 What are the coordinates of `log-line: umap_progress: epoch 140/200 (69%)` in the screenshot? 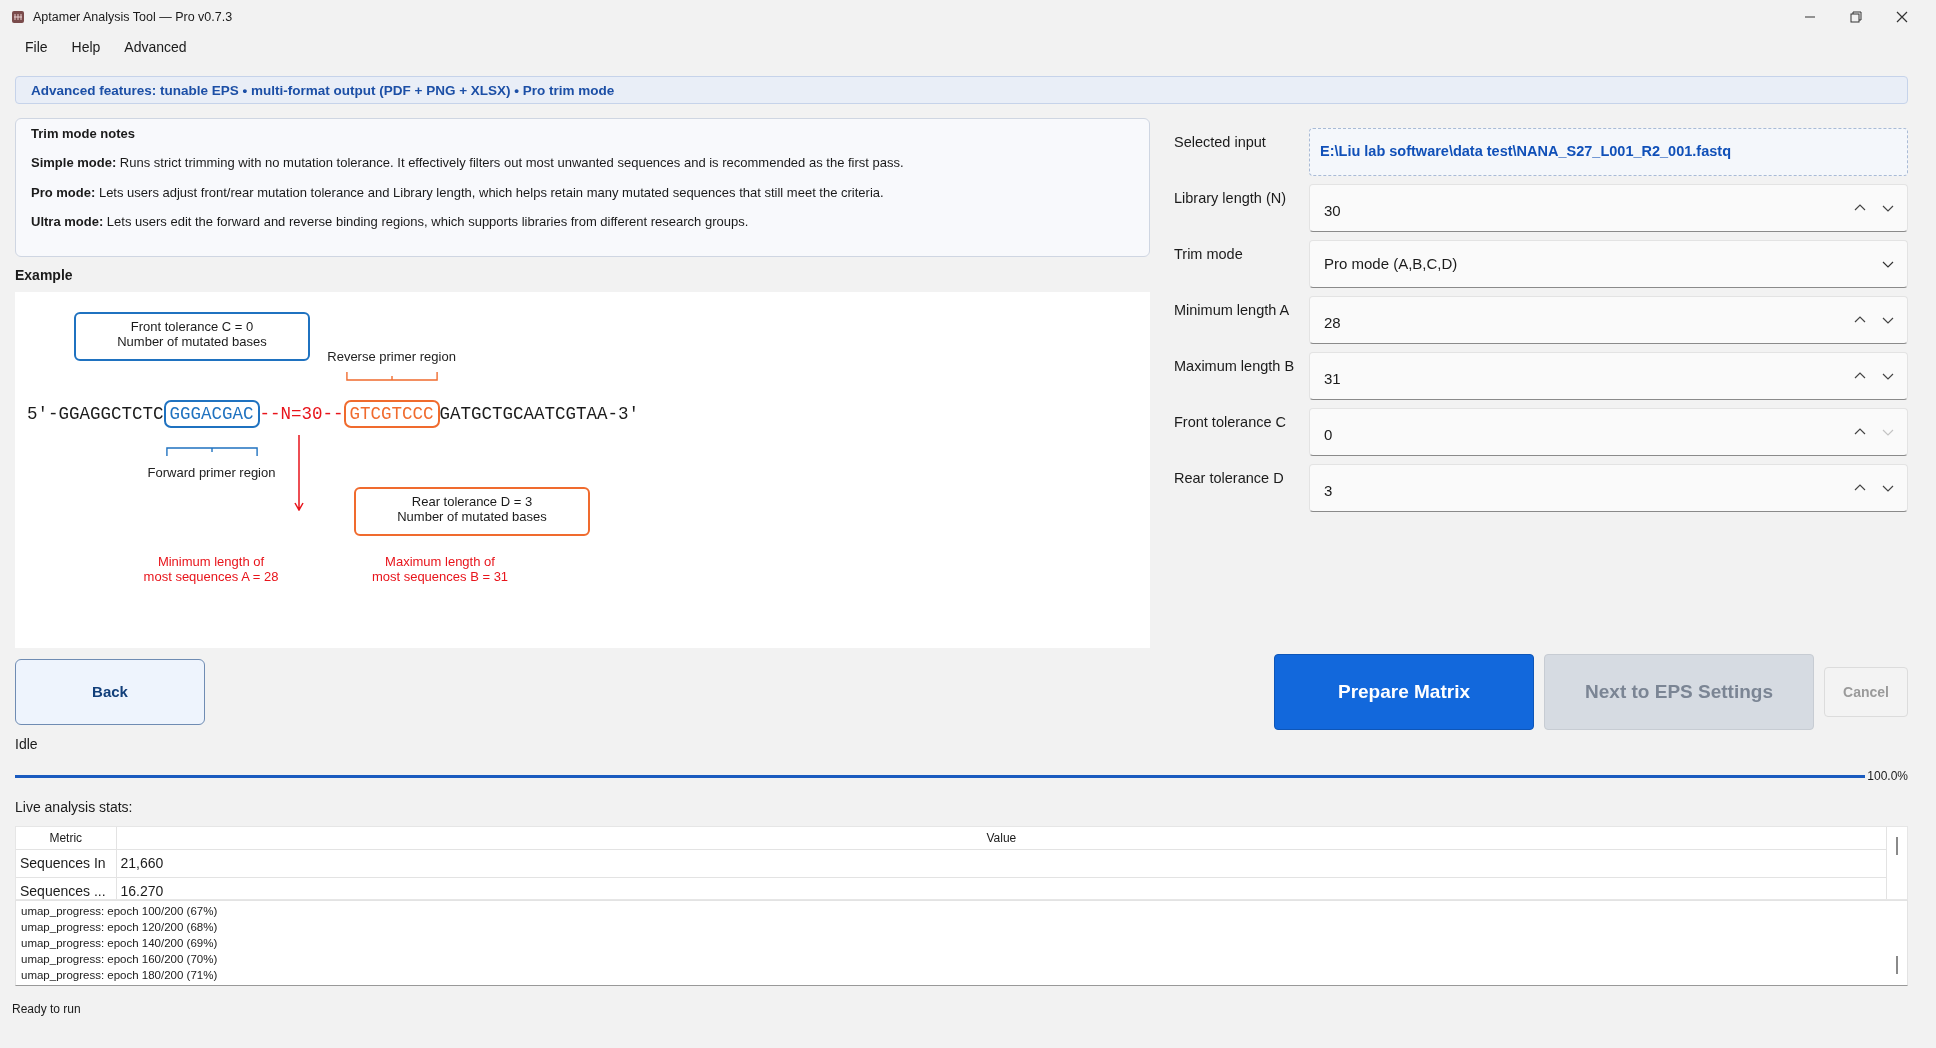 It's located at (120, 943).